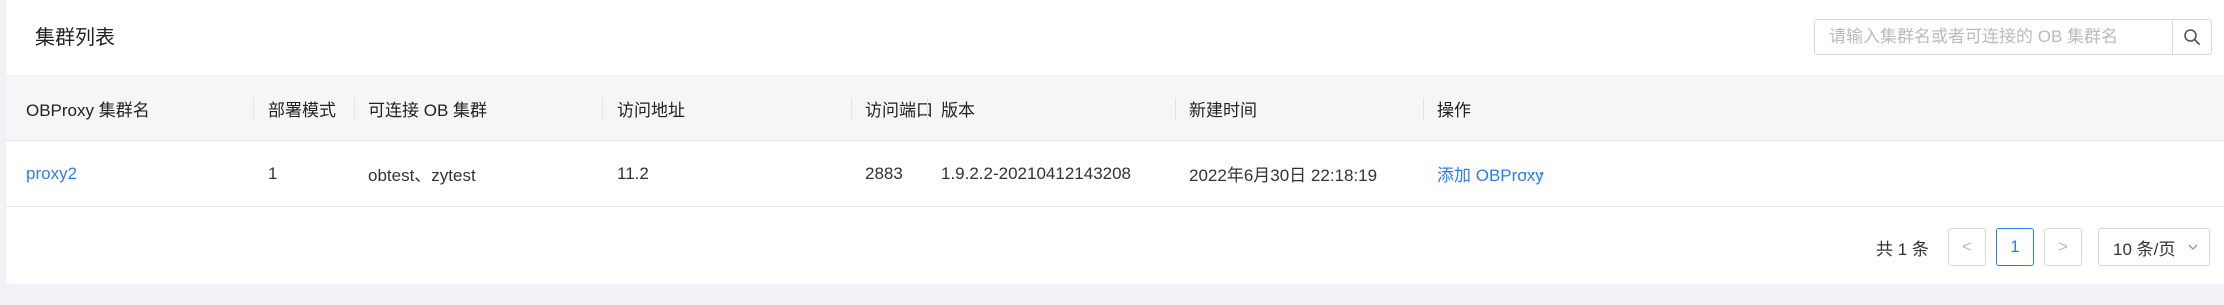  What do you see at coordinates (75, 38) in the screenshot?
I see `page-title: 集群列表` at bounding box center [75, 38].